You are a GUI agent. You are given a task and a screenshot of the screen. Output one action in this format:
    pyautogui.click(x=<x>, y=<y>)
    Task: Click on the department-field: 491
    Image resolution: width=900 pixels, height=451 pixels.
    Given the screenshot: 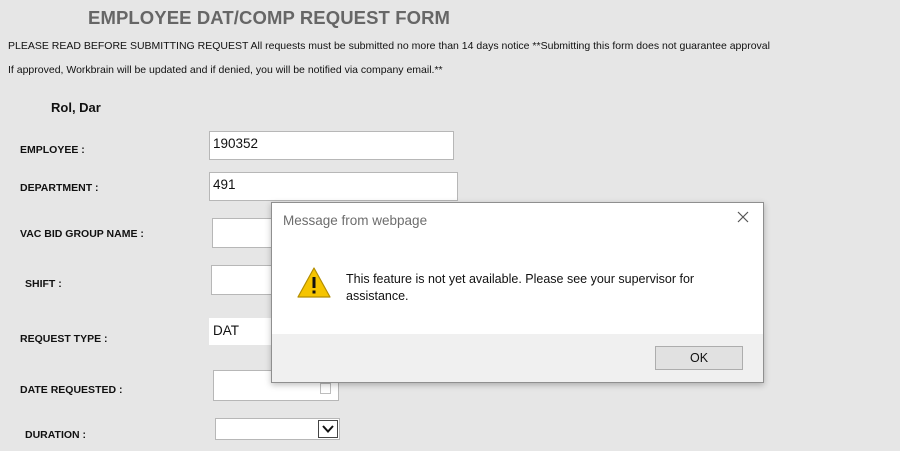 What is the action you would take?
    pyautogui.click(x=333, y=186)
    